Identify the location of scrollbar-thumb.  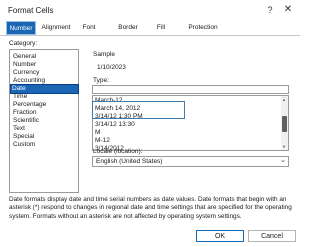
(284, 124).